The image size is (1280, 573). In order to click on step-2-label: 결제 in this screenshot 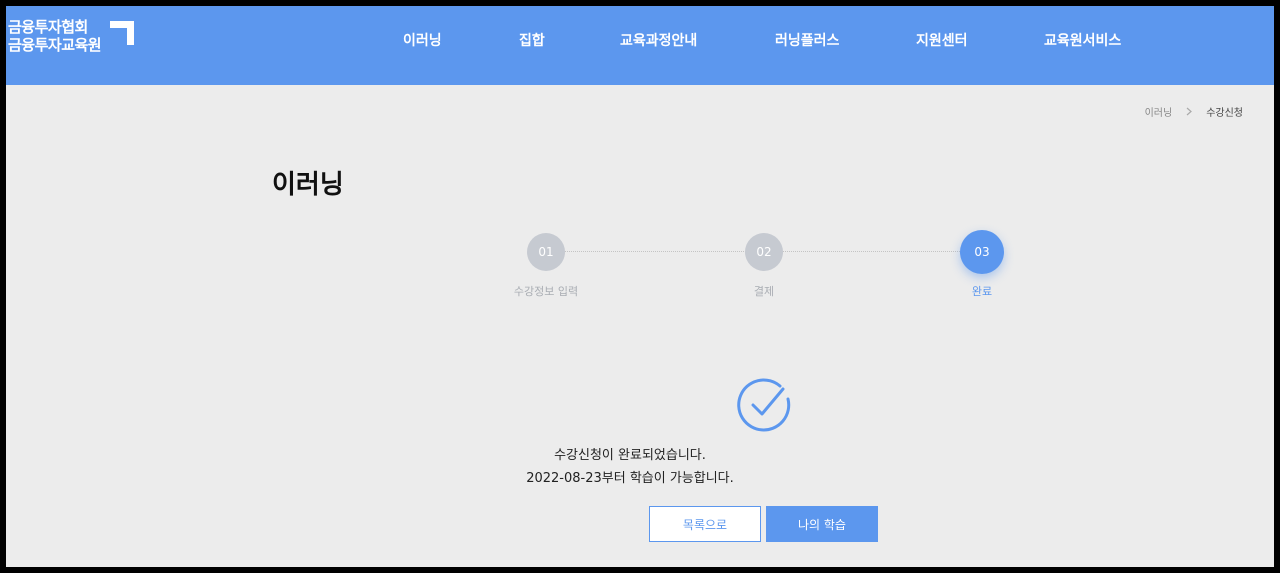, I will do `click(764, 291)`.